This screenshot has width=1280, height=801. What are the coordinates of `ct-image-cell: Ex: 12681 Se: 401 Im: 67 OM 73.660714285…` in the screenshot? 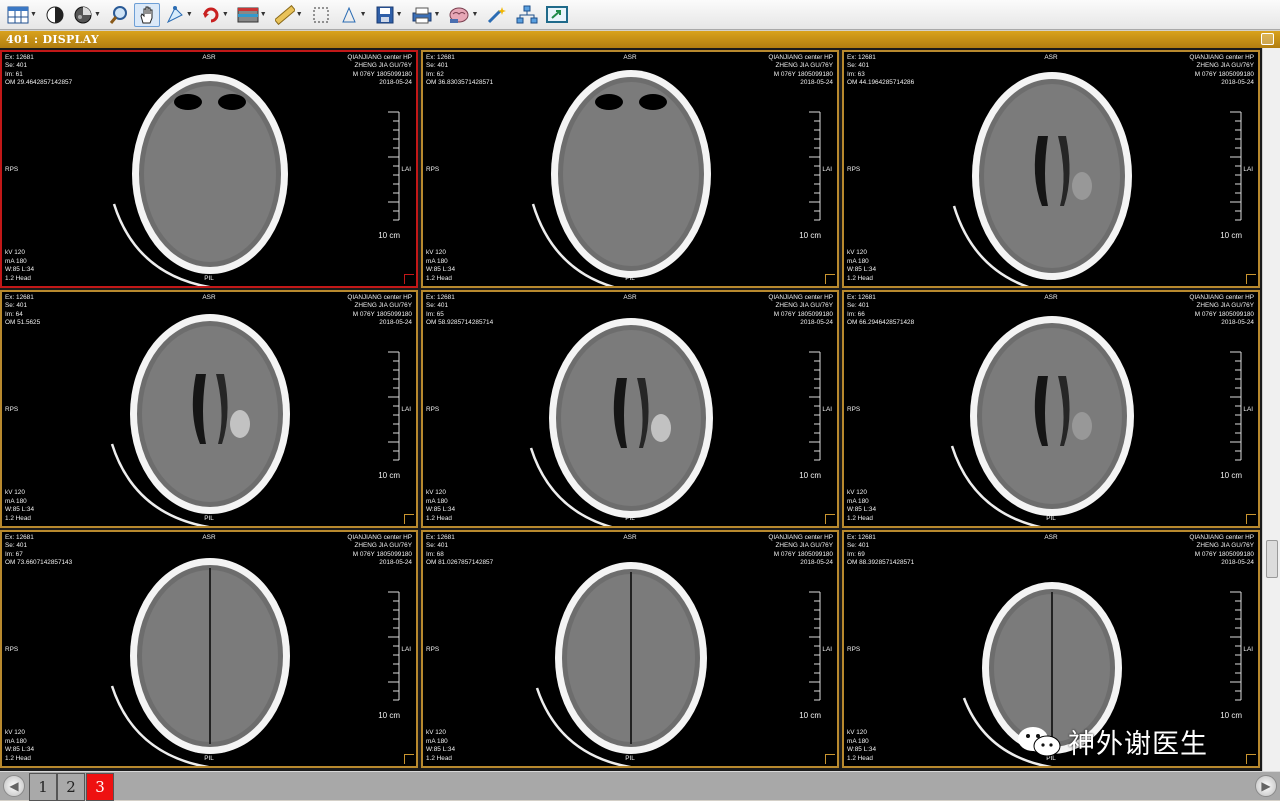 It's located at (209, 649).